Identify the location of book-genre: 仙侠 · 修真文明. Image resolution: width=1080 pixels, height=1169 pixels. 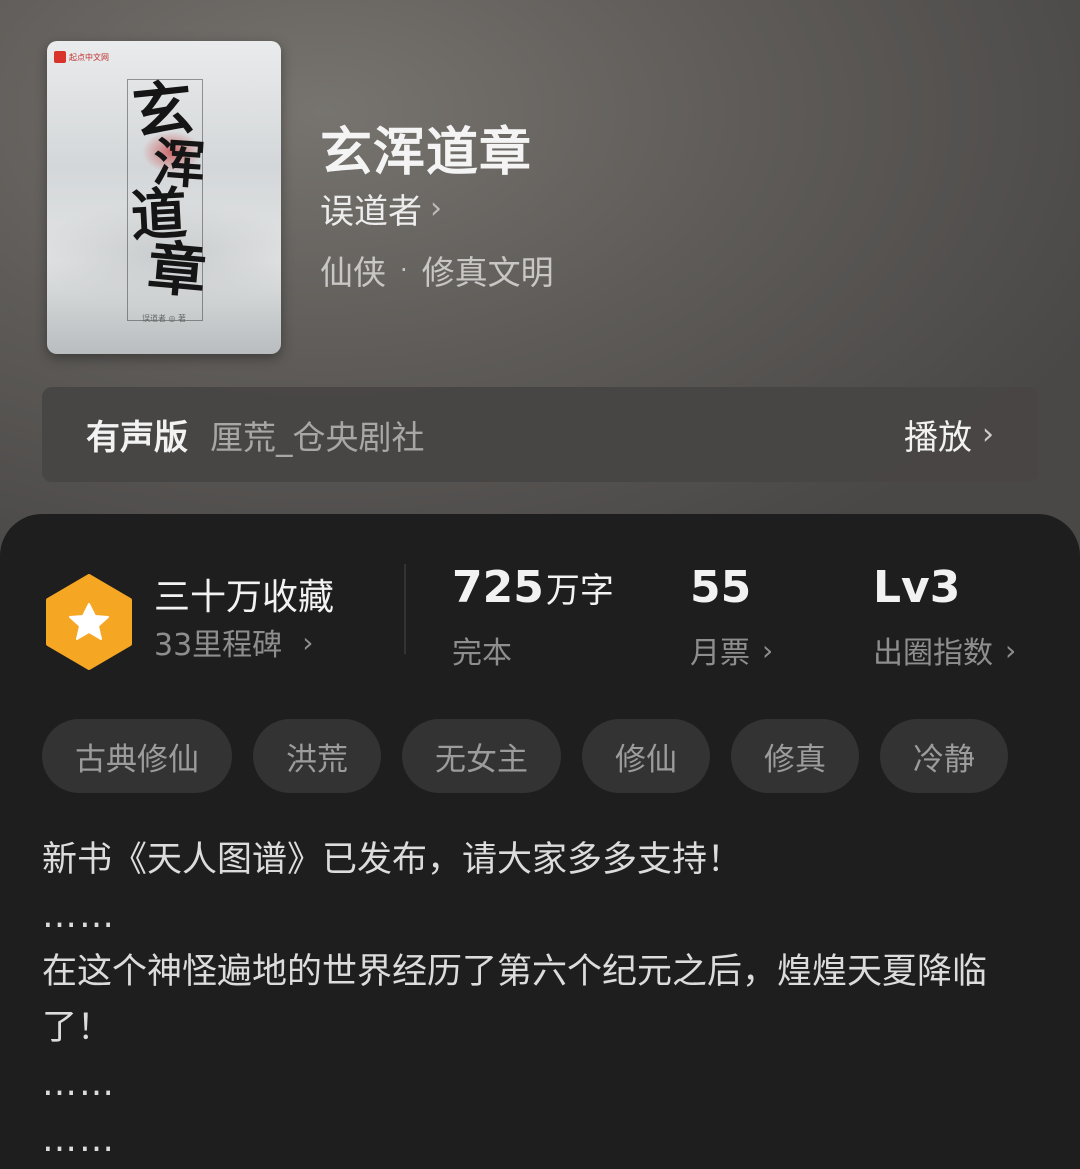
(437, 270).